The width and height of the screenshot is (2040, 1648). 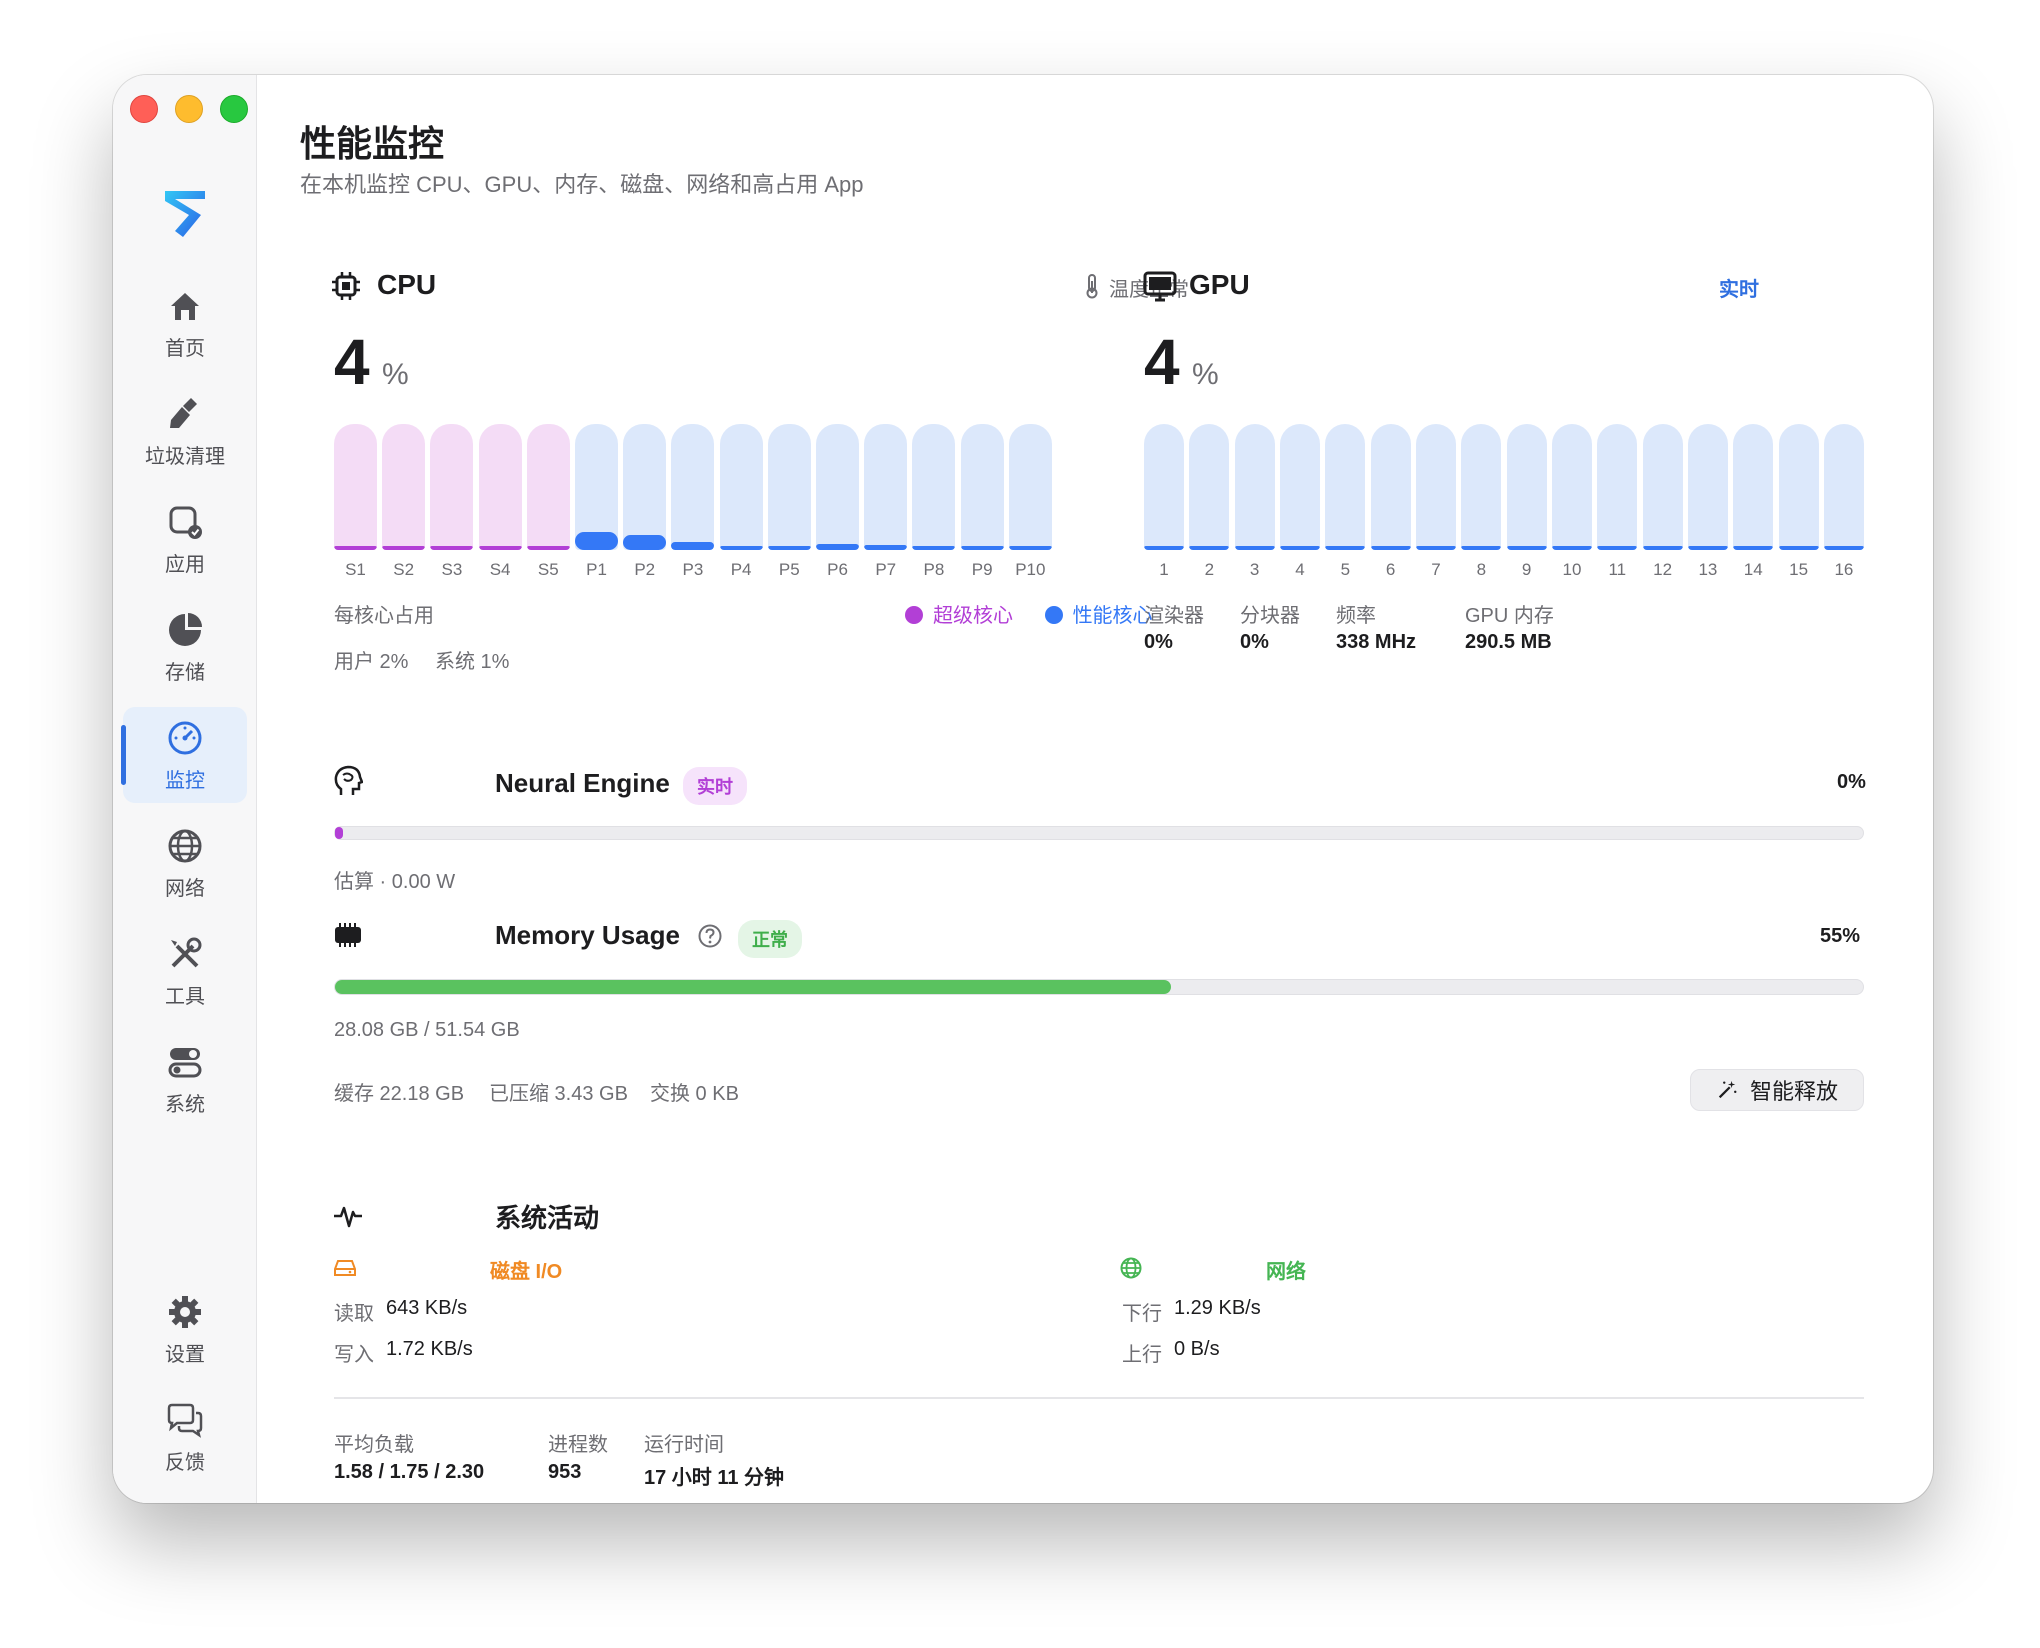 What do you see at coordinates (185, 214) in the screenshot?
I see `app-logo-icon` at bounding box center [185, 214].